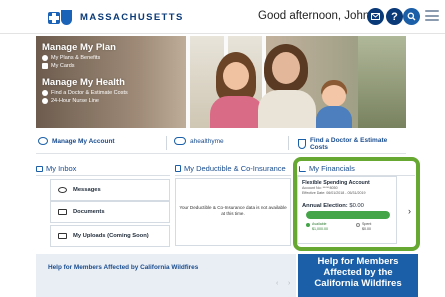 Image resolution: width=445 pixels, height=297 pixels. I want to click on plans-benefits-link: My Plans & Benefits, so click(85, 58).